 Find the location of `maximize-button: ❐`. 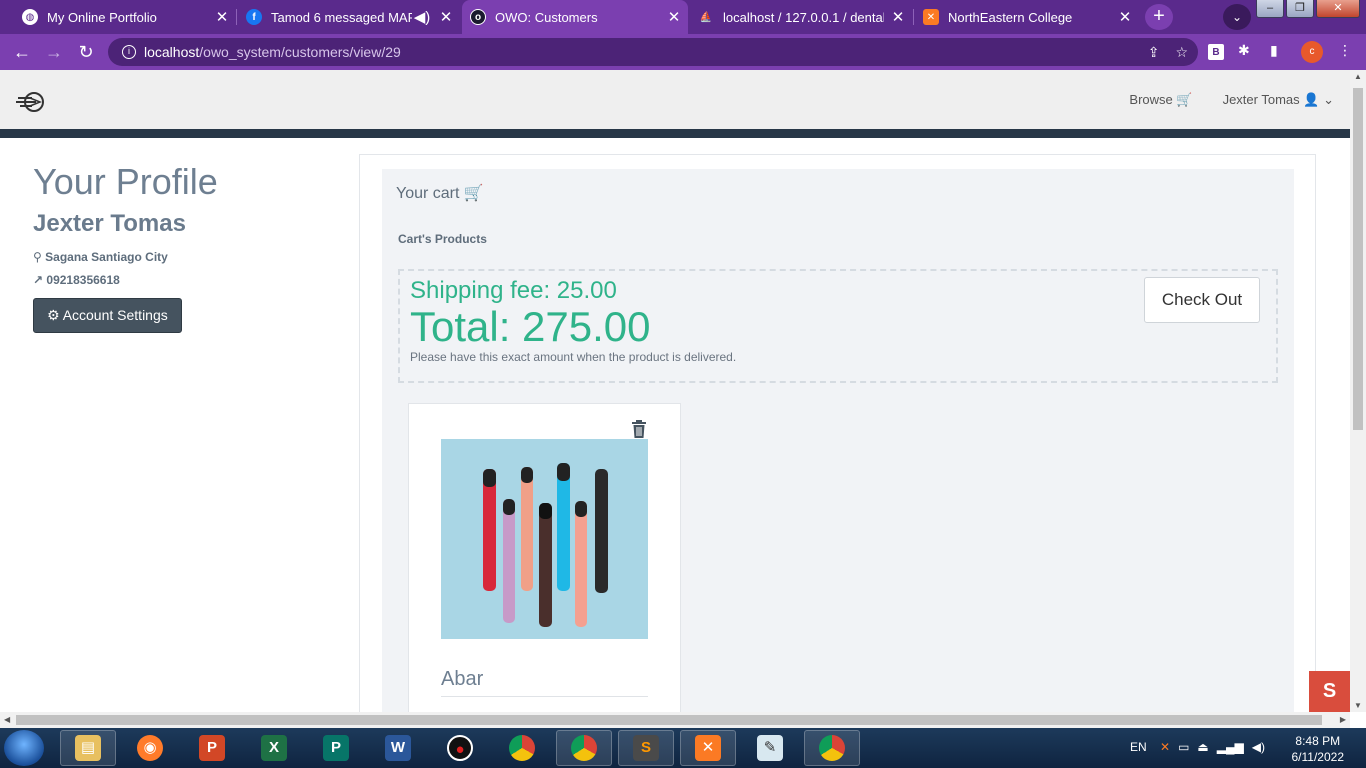

maximize-button: ❐ is located at coordinates (1300, 9).